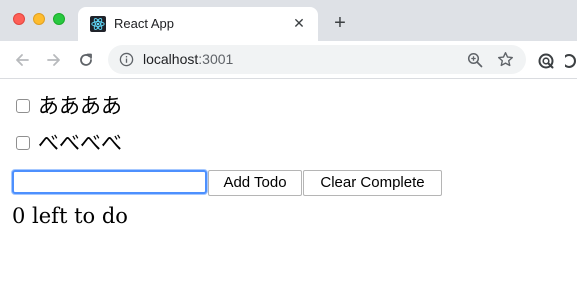 Image resolution: width=577 pixels, height=286 pixels. I want to click on remaining-count-text: 0 left to do, so click(70, 216).